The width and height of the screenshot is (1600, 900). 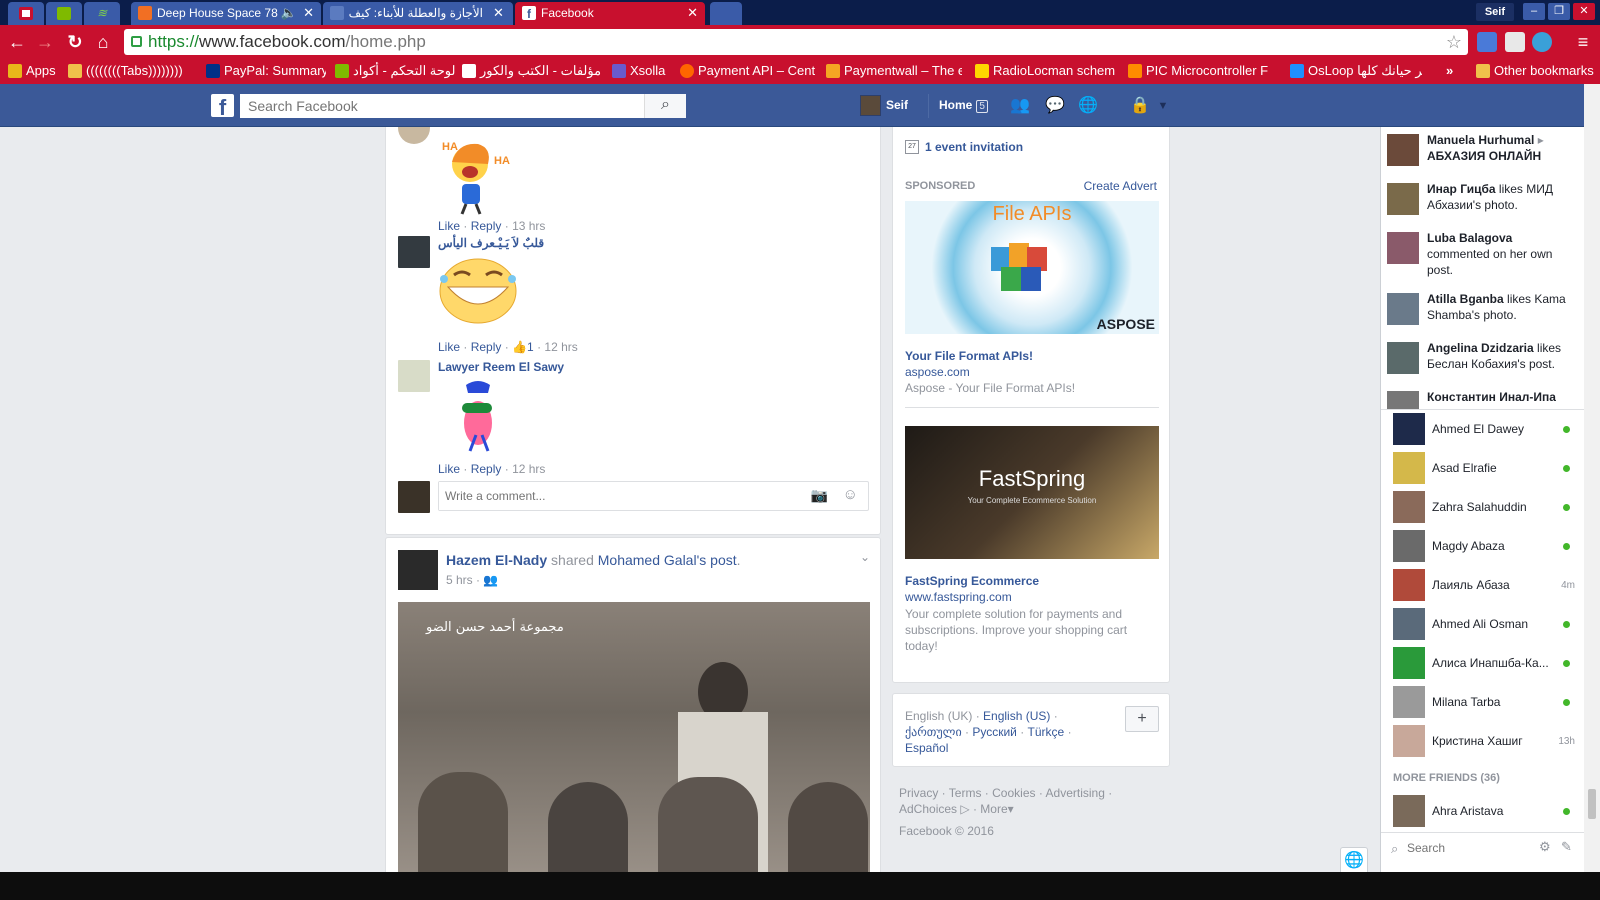 What do you see at coordinates (1013, 793) in the screenshot?
I see `footer-cookies-link: Cookies` at bounding box center [1013, 793].